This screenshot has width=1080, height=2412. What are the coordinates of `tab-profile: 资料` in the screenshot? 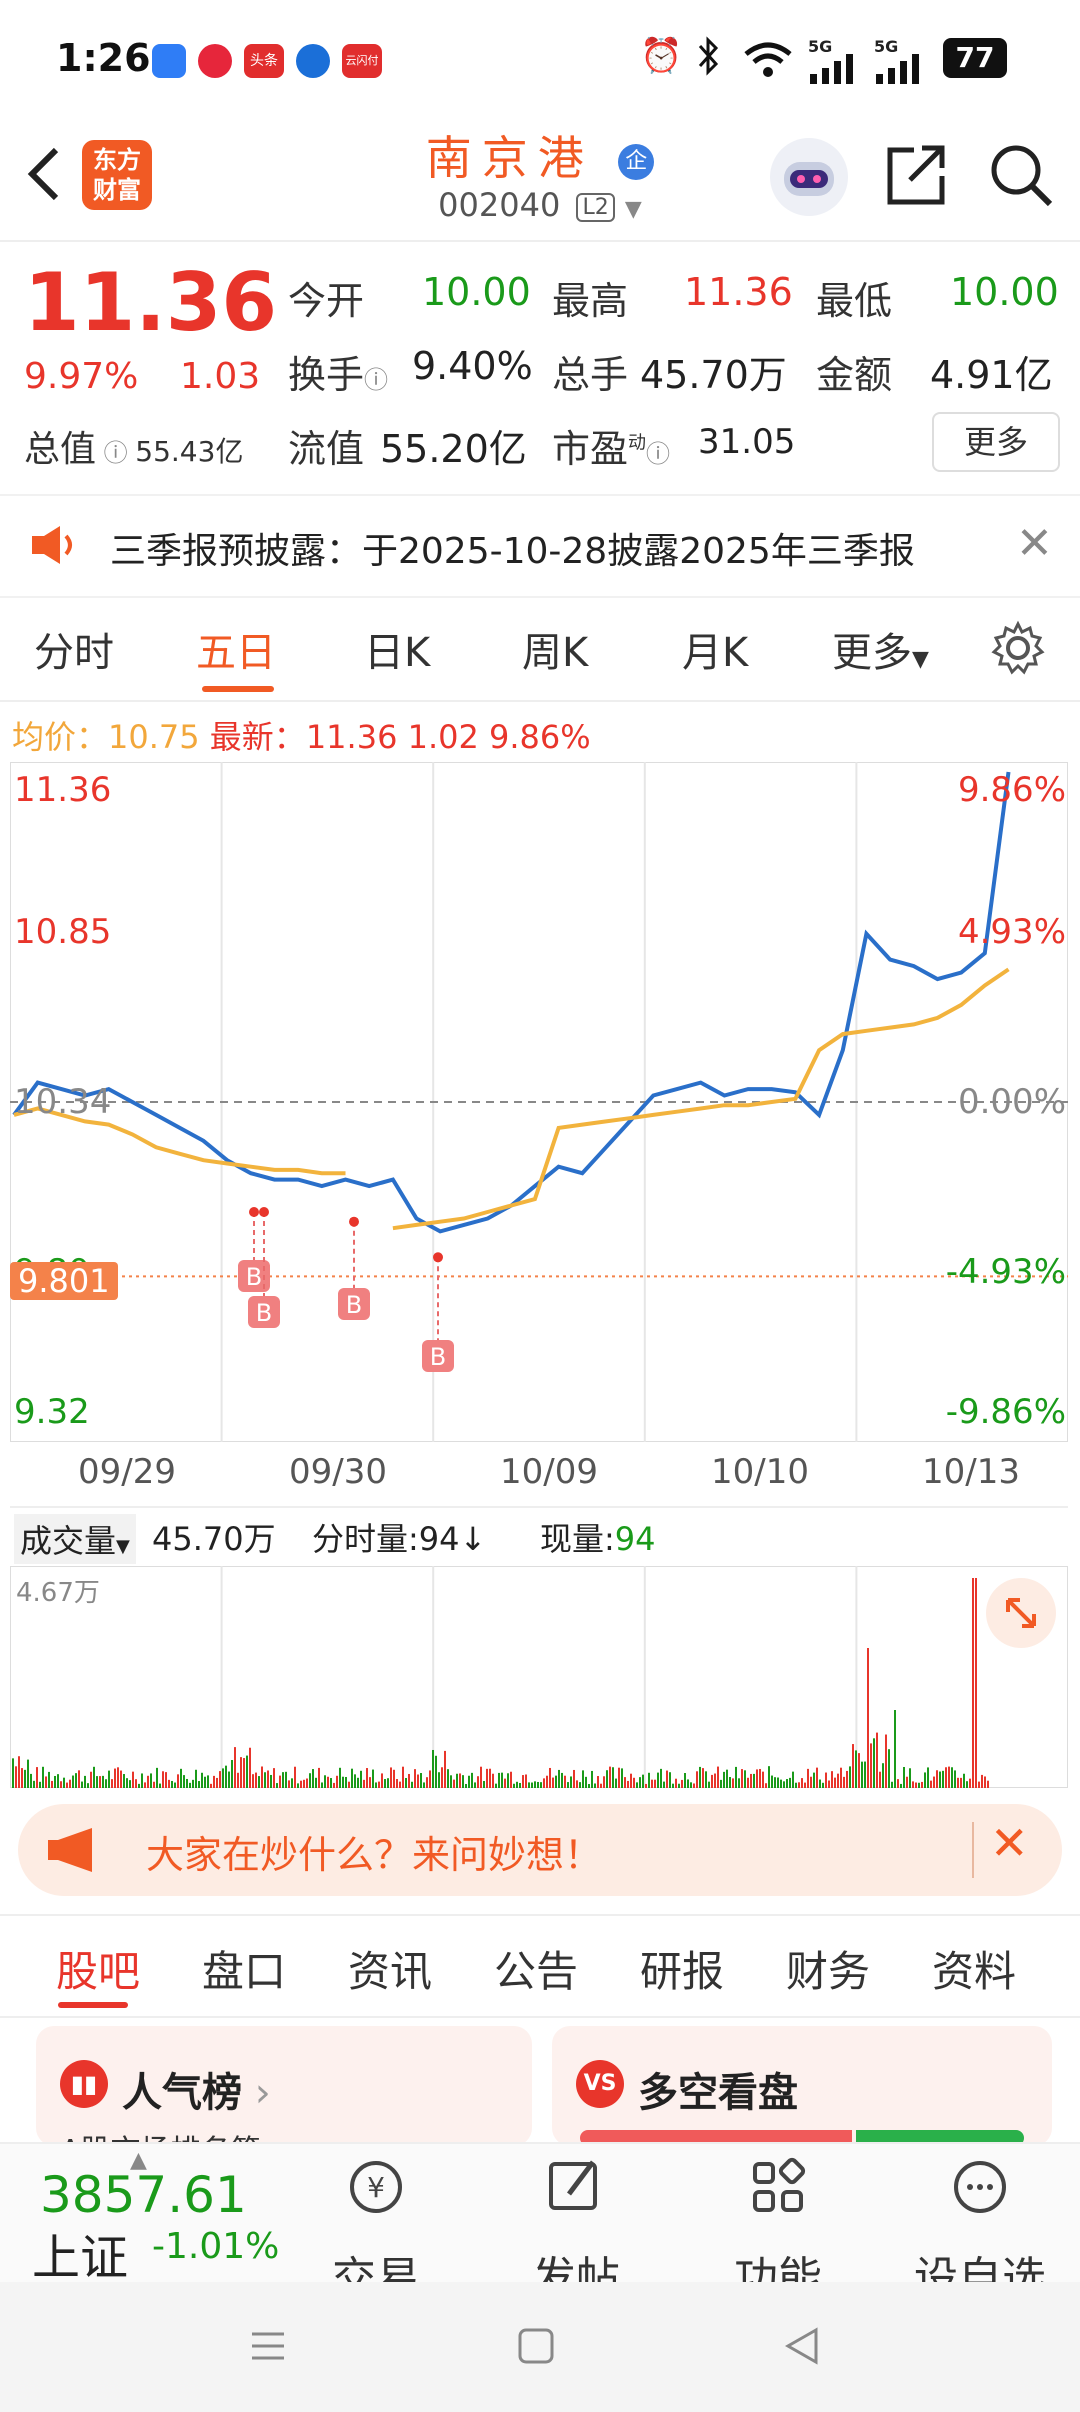 It's located at (974, 1968).